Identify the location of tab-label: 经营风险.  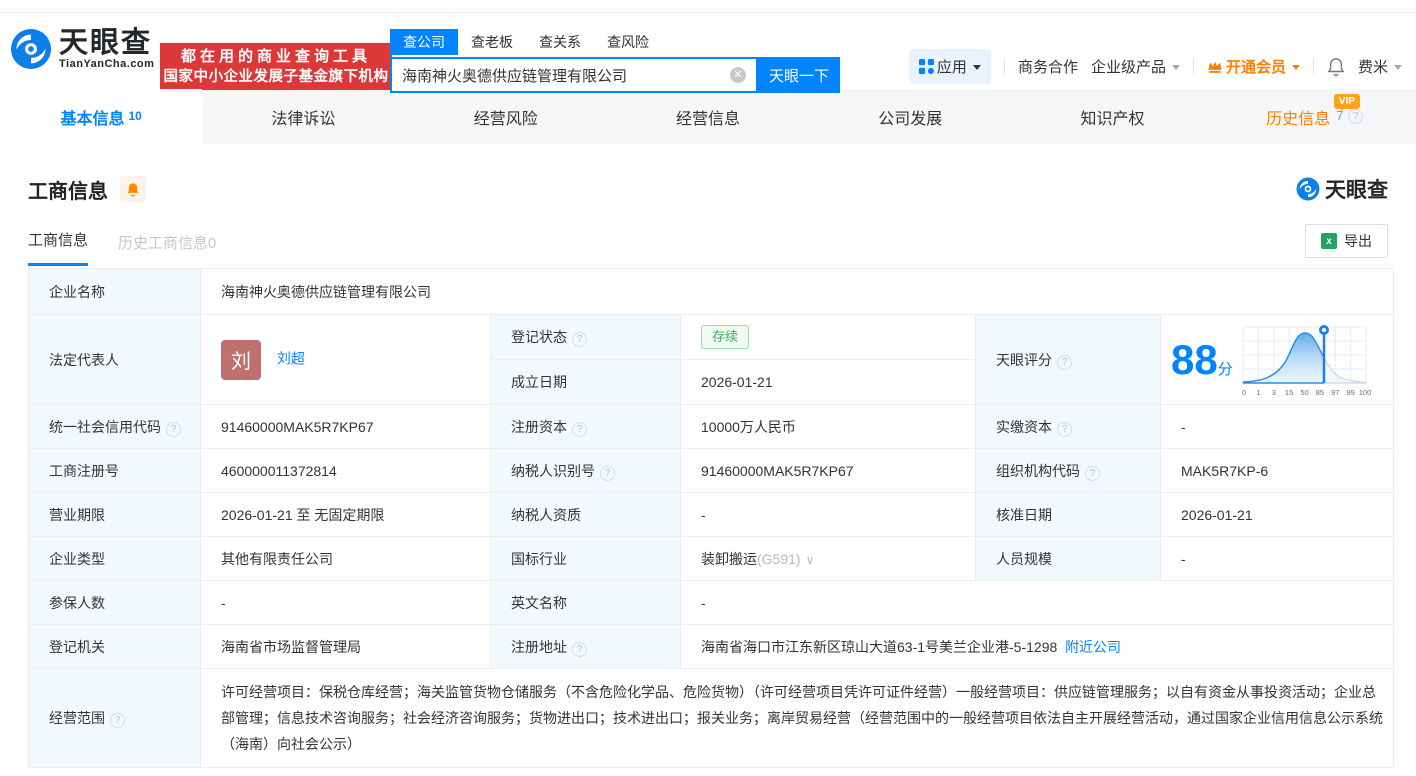
(505, 119).